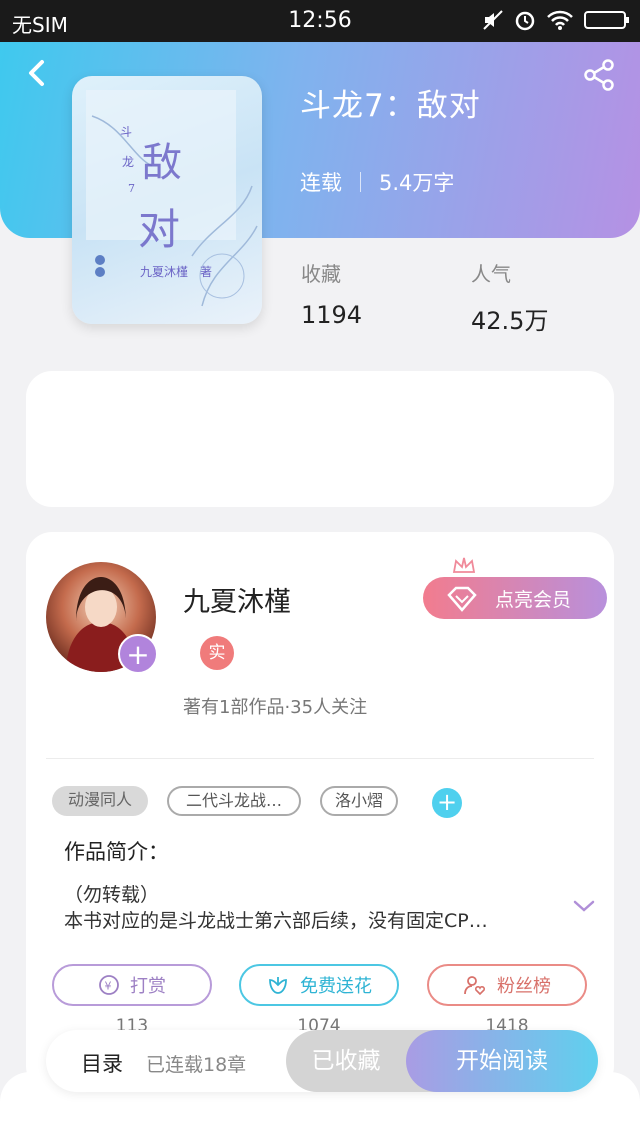  What do you see at coordinates (217, 653) in the screenshot?
I see `verified-badge: 实` at bounding box center [217, 653].